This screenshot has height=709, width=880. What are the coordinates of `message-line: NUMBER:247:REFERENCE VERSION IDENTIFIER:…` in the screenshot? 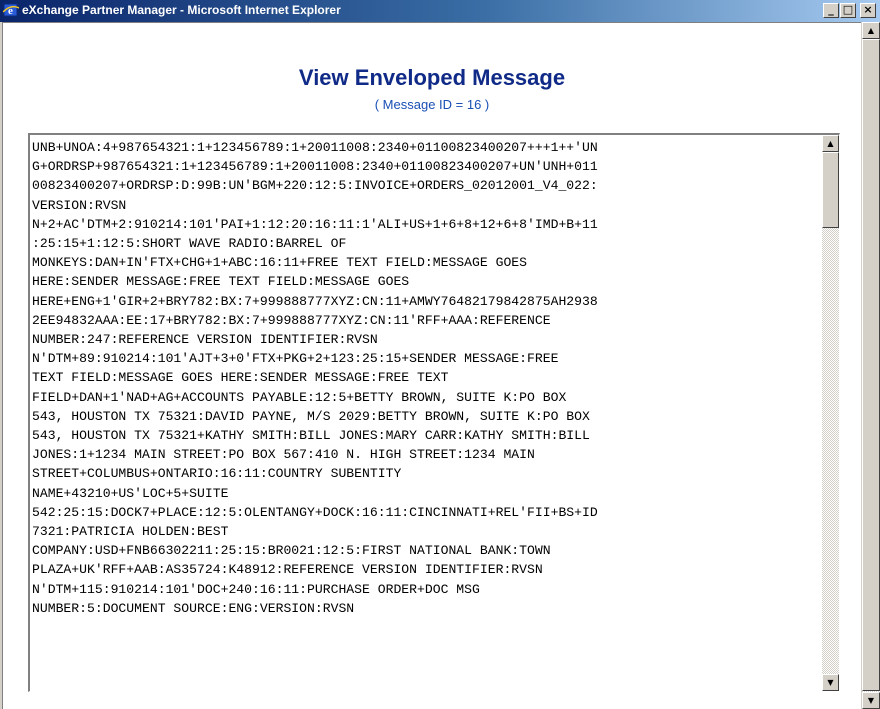 It's located at (205, 340).